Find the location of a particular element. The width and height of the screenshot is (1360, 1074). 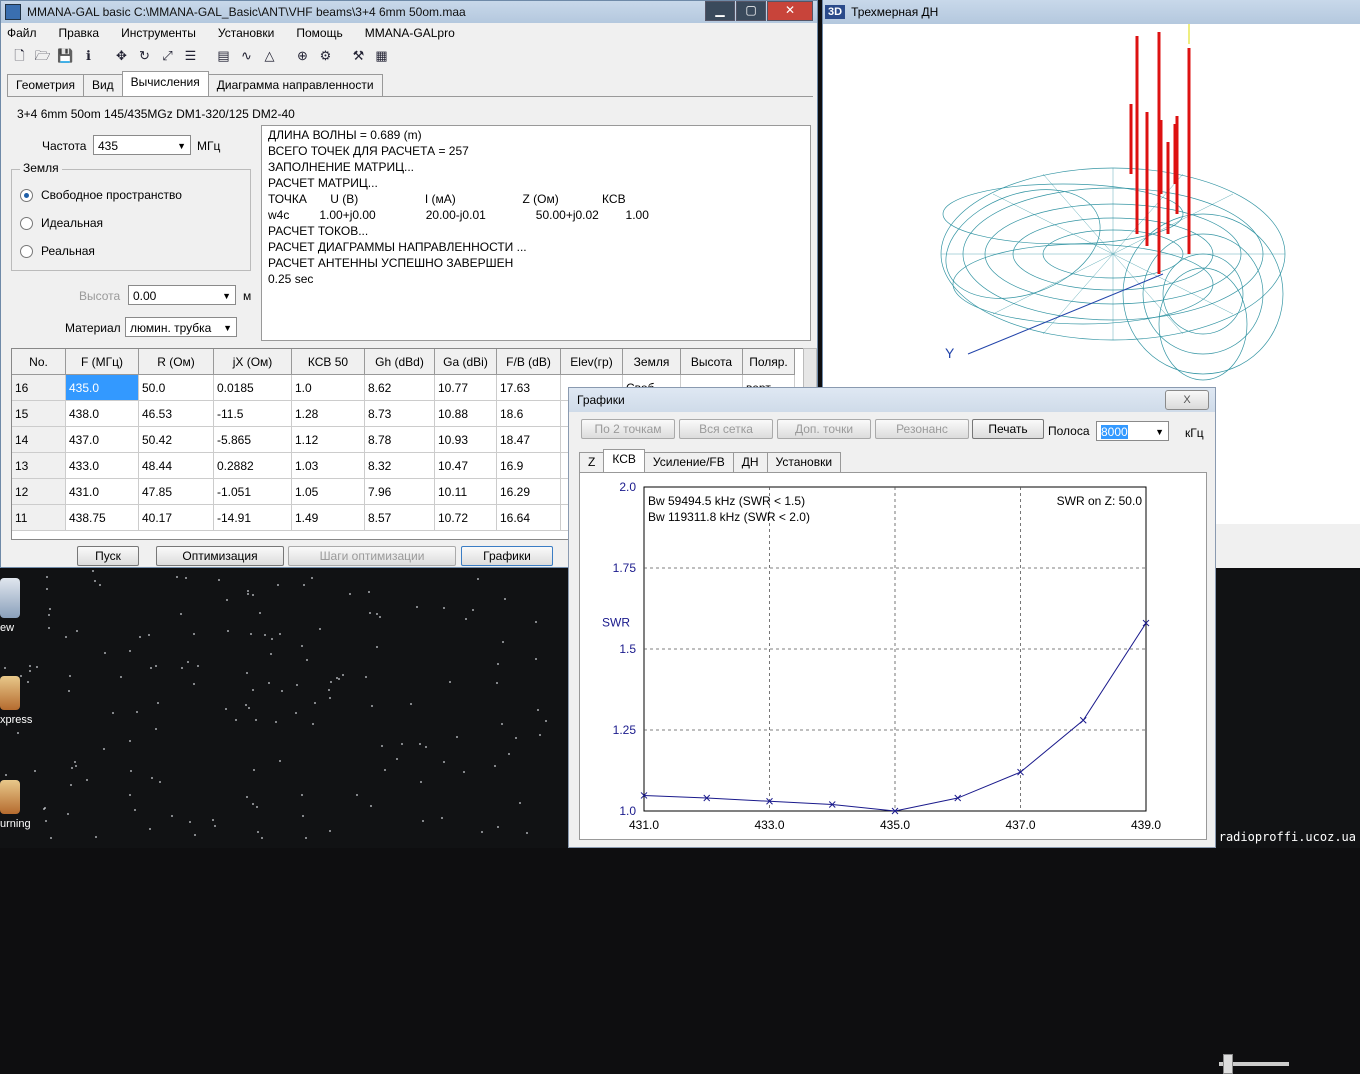

table-cell: 10.72 is located at coordinates (466, 518).